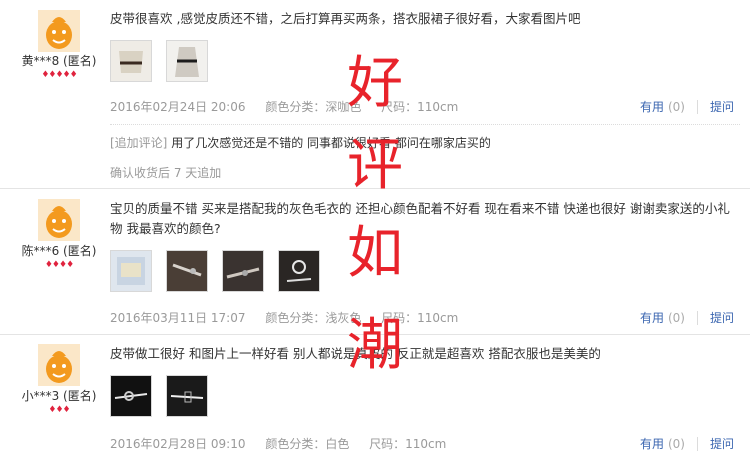 The image size is (750, 456). Describe the element at coordinates (331, 143) in the screenshot. I see `append-content: 用了几次感觉还是不错的 同事都说很好看 都问在哪家店买的` at that location.